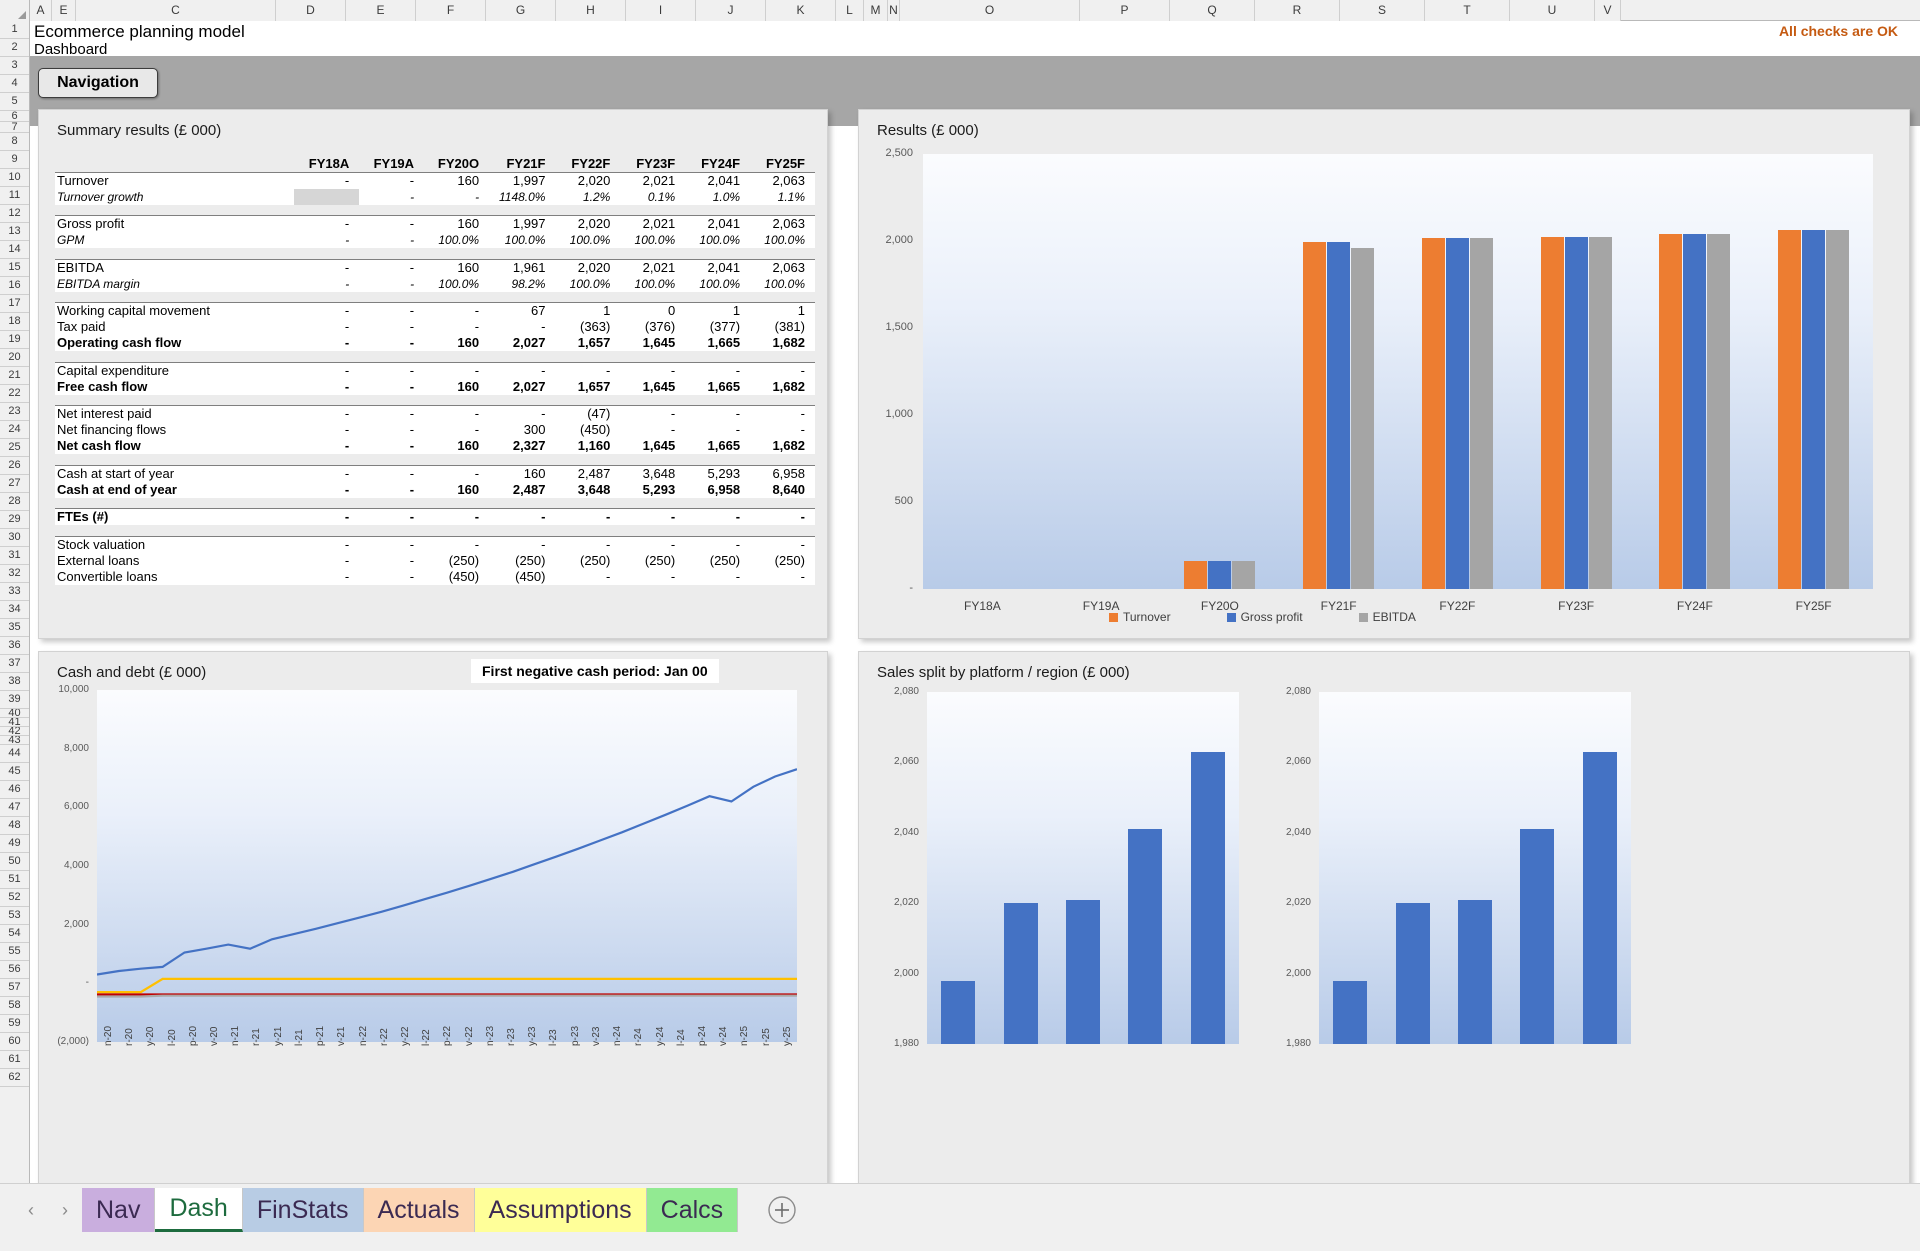 The height and width of the screenshot is (1251, 1920). I want to click on row-header-19: 19, so click(14, 340).